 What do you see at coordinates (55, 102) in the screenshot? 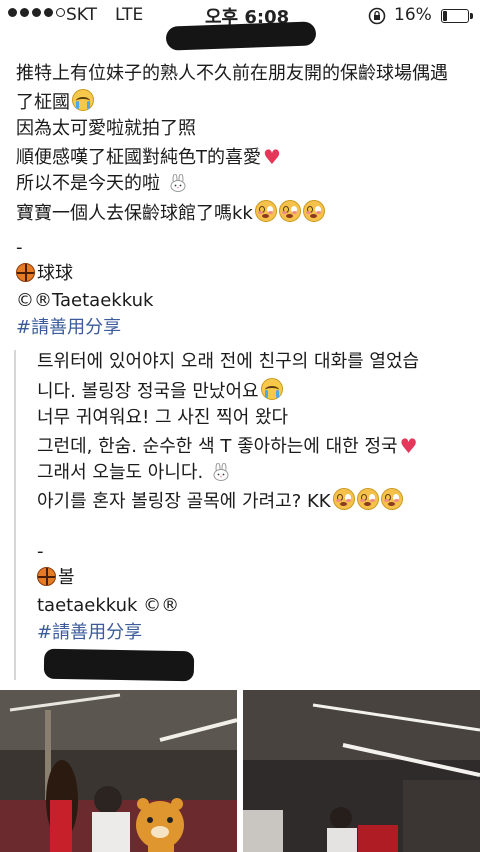
I see `post-line-2: 了柾國` at bounding box center [55, 102].